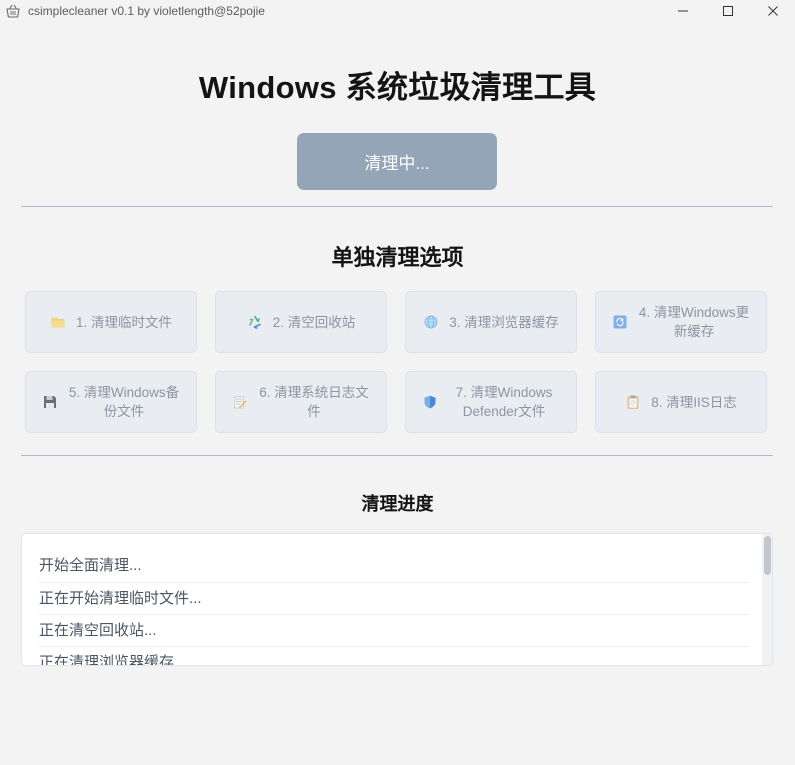 This screenshot has width=795, height=765. I want to click on progress-section-title: 清理进度, so click(397, 504).